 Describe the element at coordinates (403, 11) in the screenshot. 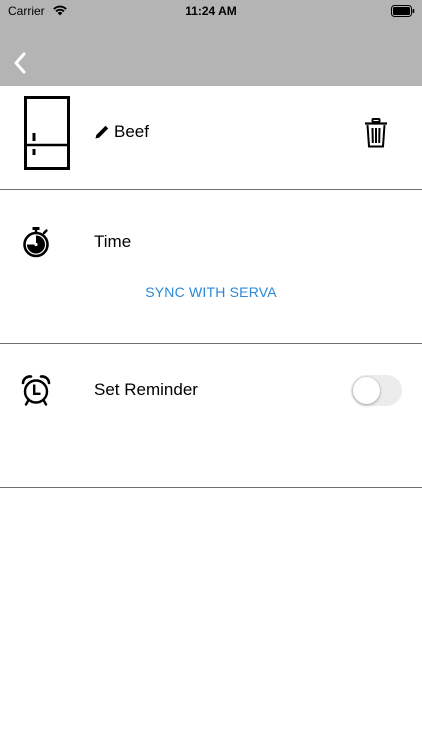

I see `battery-icon` at that location.